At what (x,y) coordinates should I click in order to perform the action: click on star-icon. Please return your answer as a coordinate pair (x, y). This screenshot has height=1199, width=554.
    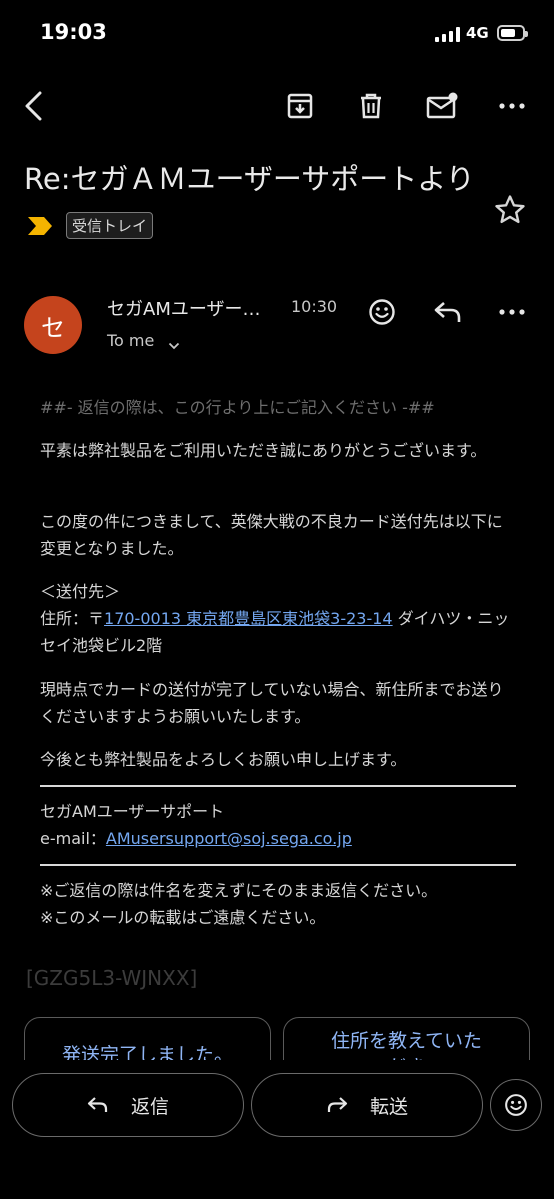
    Looking at the image, I should click on (510, 209).